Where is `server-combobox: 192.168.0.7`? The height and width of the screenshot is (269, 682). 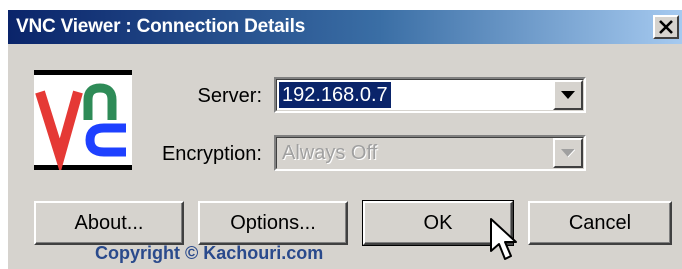 server-combobox: 192.168.0.7 is located at coordinates (430, 95).